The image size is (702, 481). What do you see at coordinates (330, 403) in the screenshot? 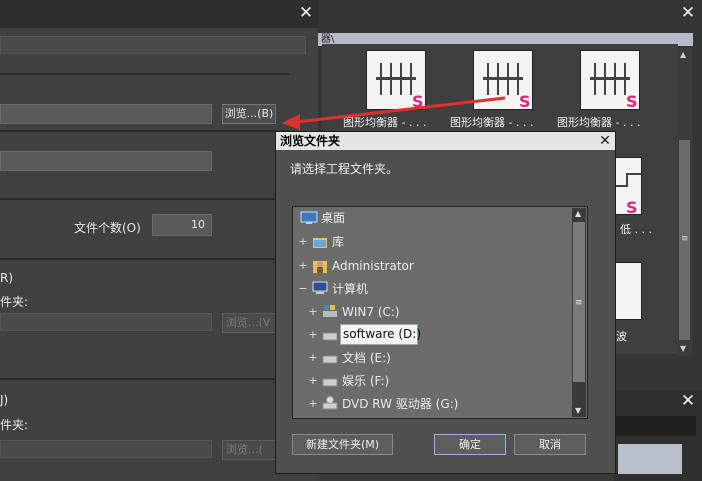
I see `dvd-drive-icon` at bounding box center [330, 403].